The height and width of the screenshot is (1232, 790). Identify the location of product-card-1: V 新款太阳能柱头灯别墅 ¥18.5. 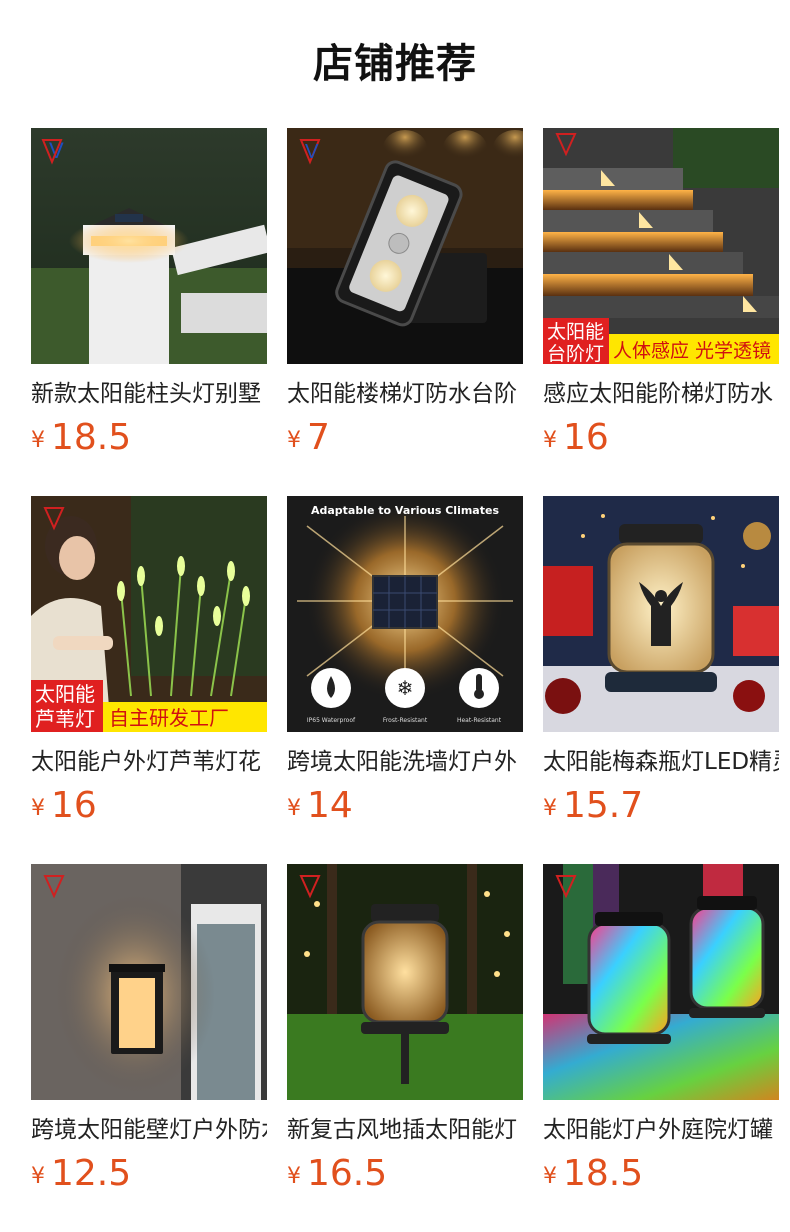
(149, 296).